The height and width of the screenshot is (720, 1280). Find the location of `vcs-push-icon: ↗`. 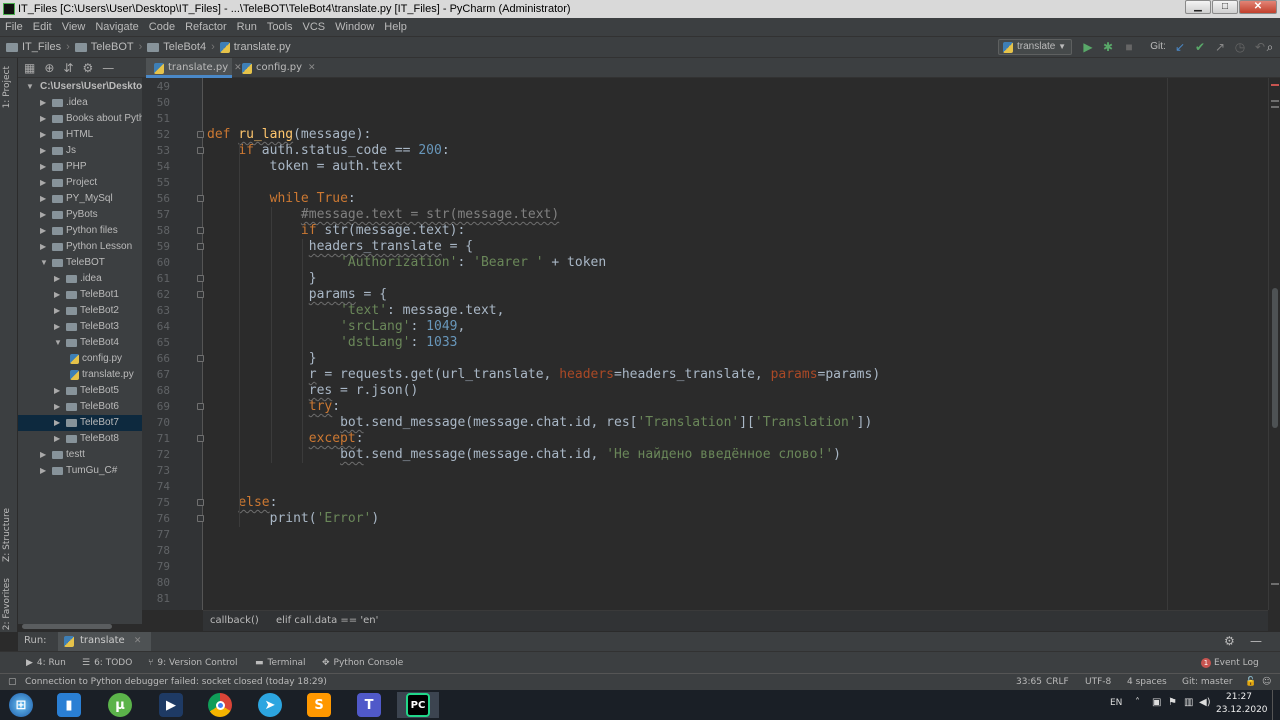

vcs-push-icon: ↗ is located at coordinates (1220, 47).